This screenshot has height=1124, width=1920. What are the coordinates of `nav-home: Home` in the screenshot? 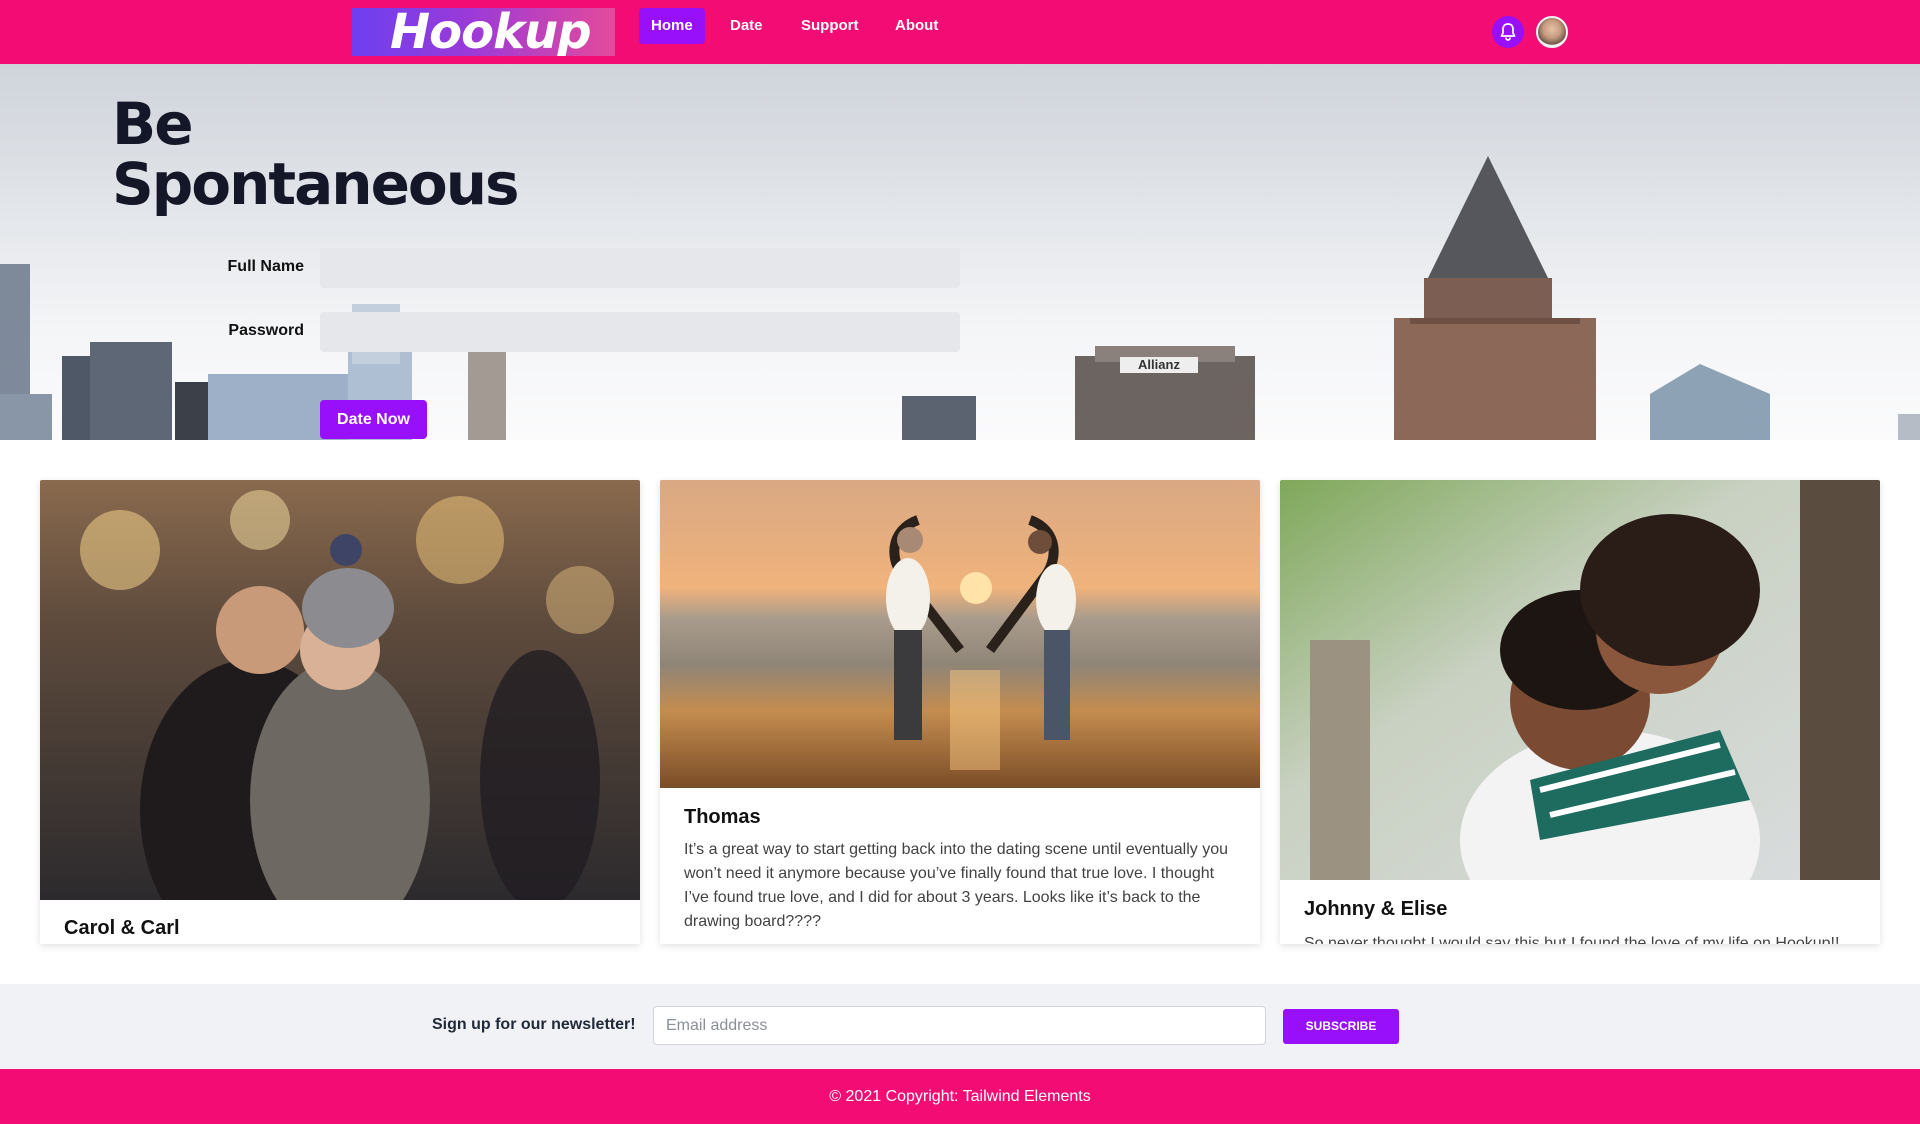 It's located at (672, 26).